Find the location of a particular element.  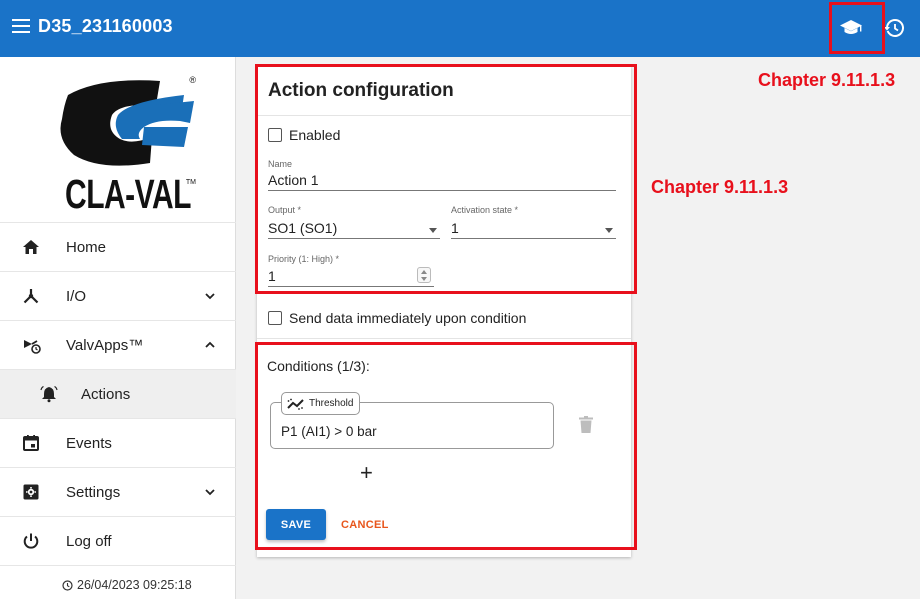

sidebar-item-label: ValvApps™ is located at coordinates (105, 345).